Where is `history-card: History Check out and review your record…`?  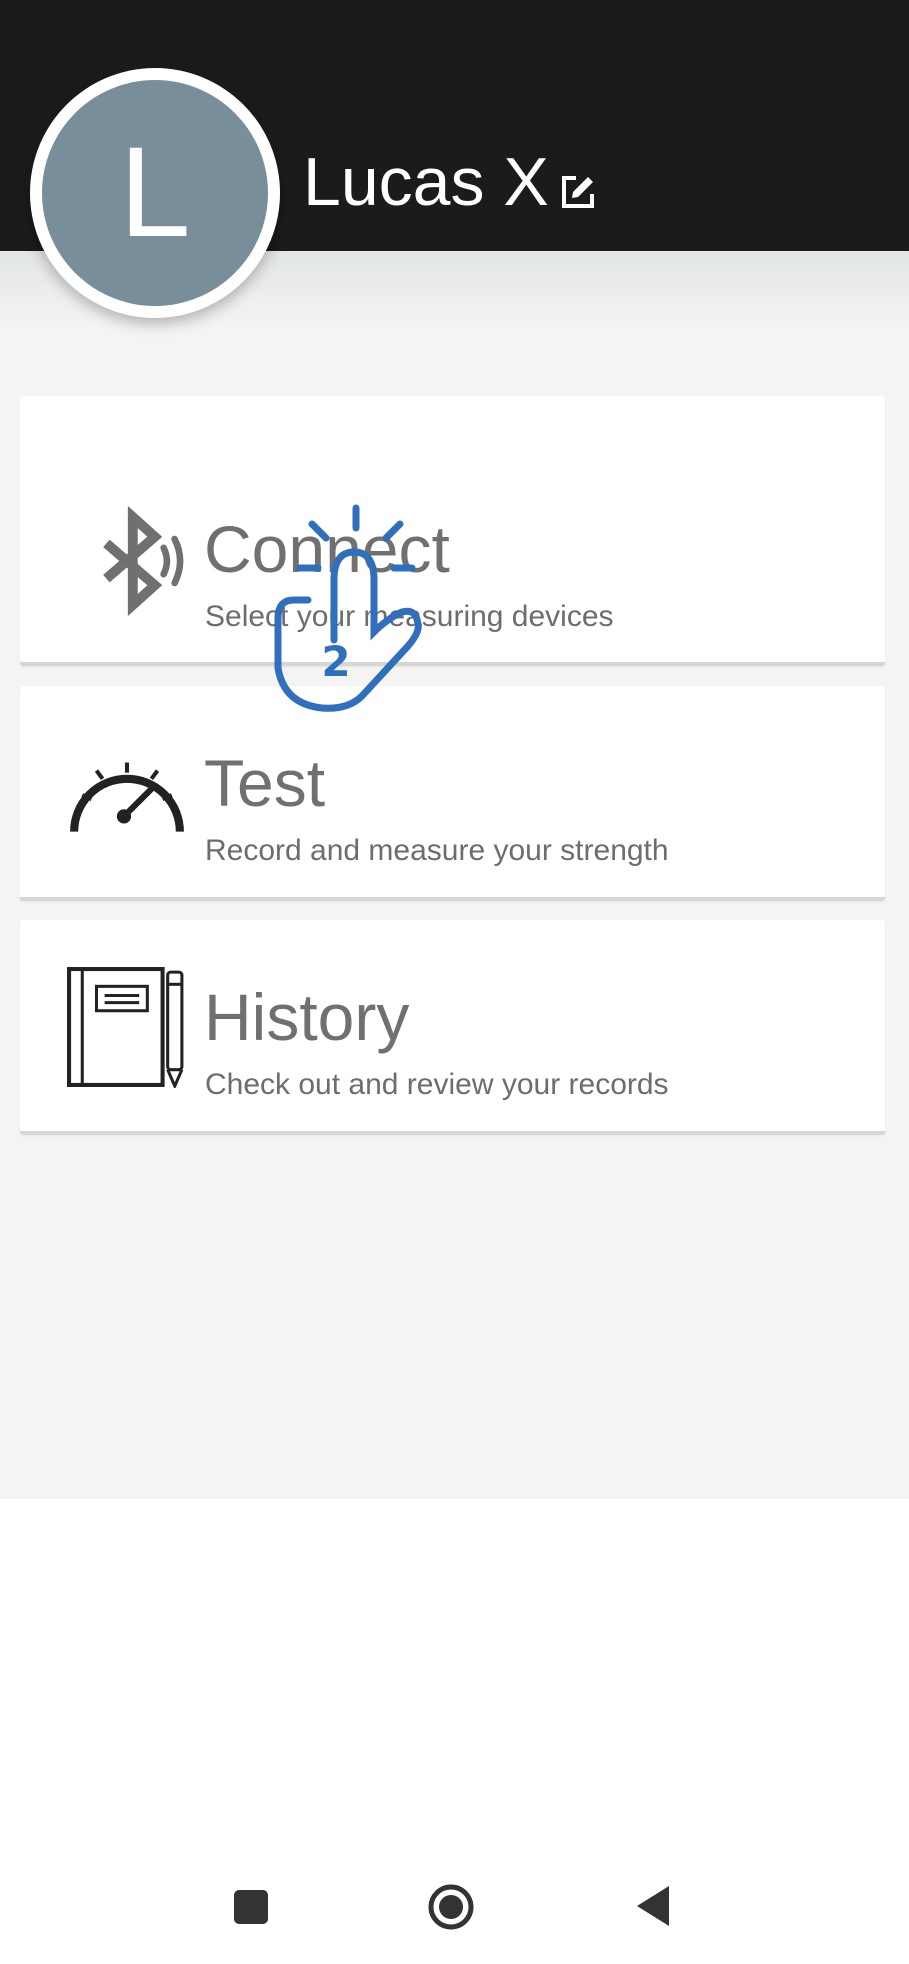 history-card: History Check out and review your record… is located at coordinates (452, 1027).